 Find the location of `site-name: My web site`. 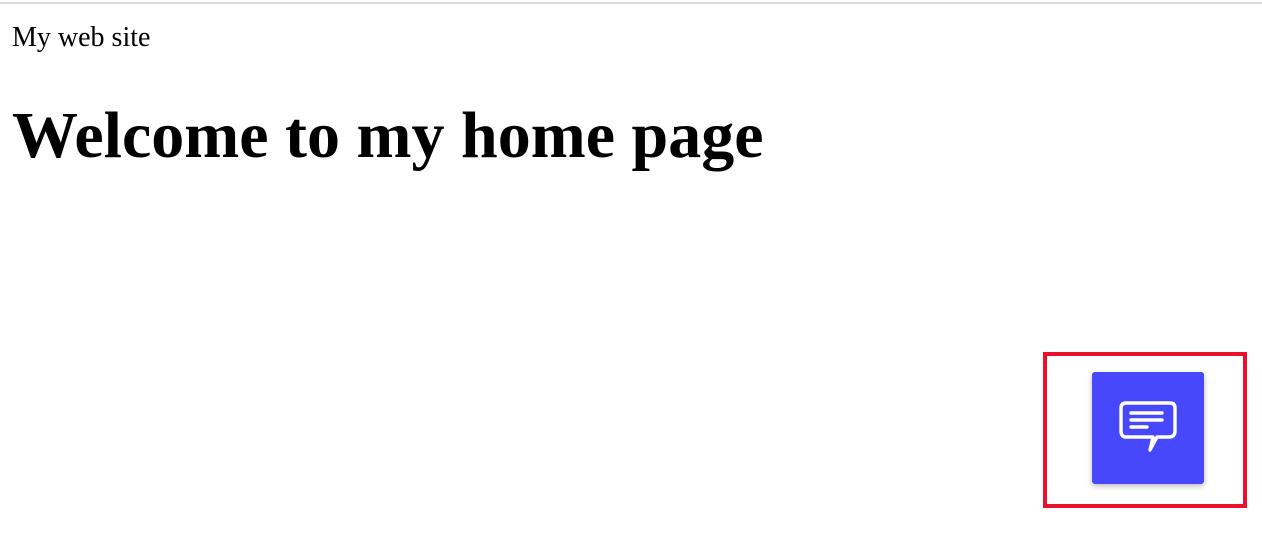

site-name: My web site is located at coordinates (81, 37).